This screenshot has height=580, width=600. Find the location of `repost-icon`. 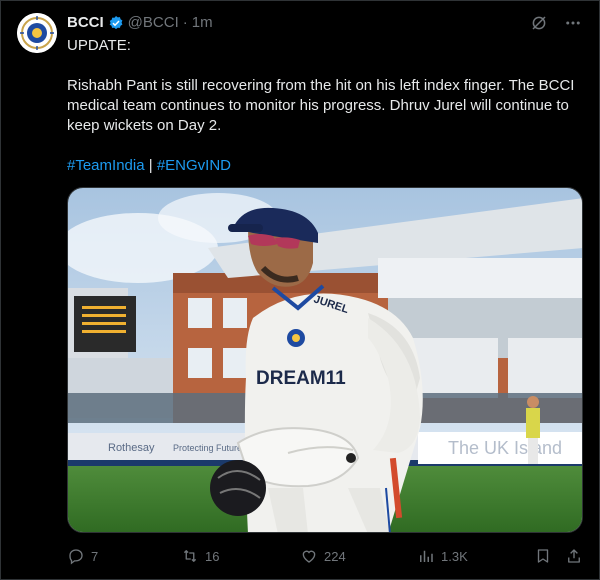

repost-icon is located at coordinates (190, 556).